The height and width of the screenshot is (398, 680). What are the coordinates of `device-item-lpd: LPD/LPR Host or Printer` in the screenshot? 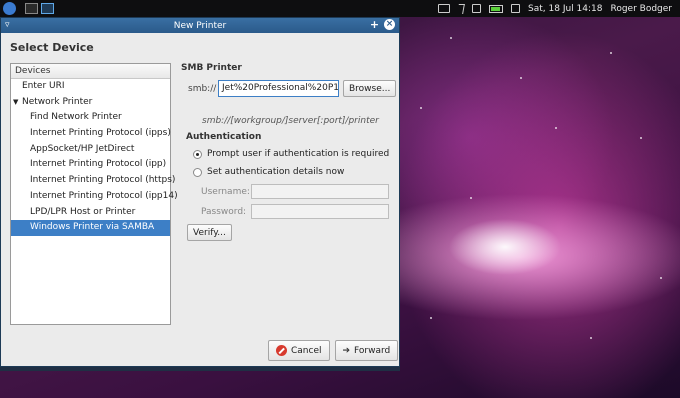 It's located at (90, 213).